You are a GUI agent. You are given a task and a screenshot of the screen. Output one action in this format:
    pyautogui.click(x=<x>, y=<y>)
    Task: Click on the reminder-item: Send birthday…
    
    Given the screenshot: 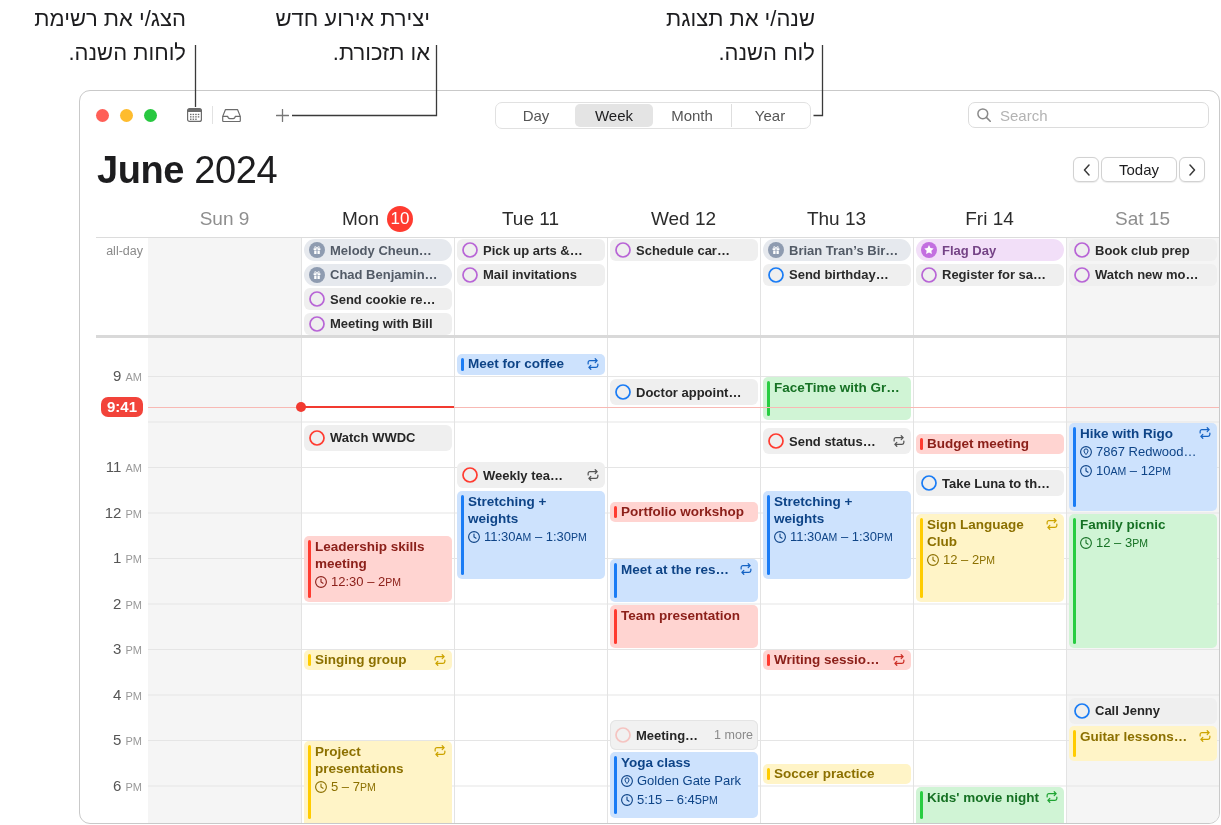 What is the action you would take?
    pyautogui.click(x=837, y=274)
    